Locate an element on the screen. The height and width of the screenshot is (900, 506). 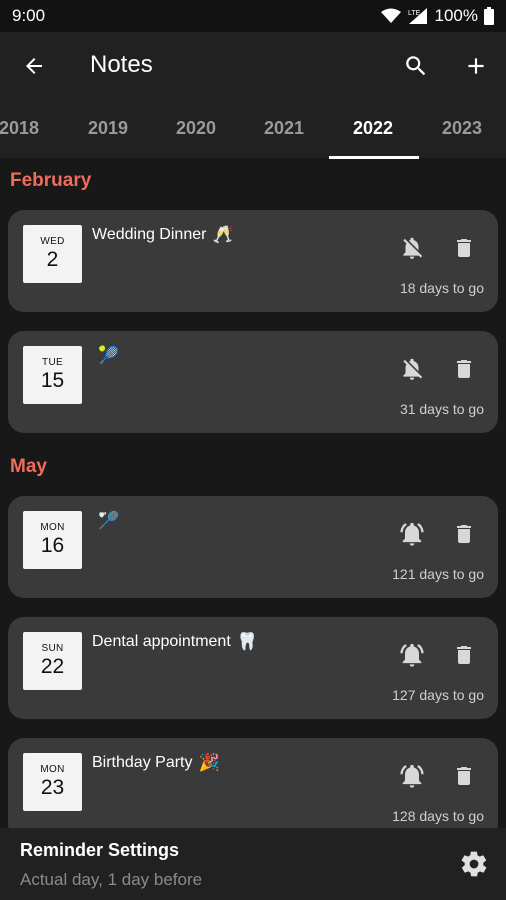
wifi-icon is located at coordinates (390, 16).